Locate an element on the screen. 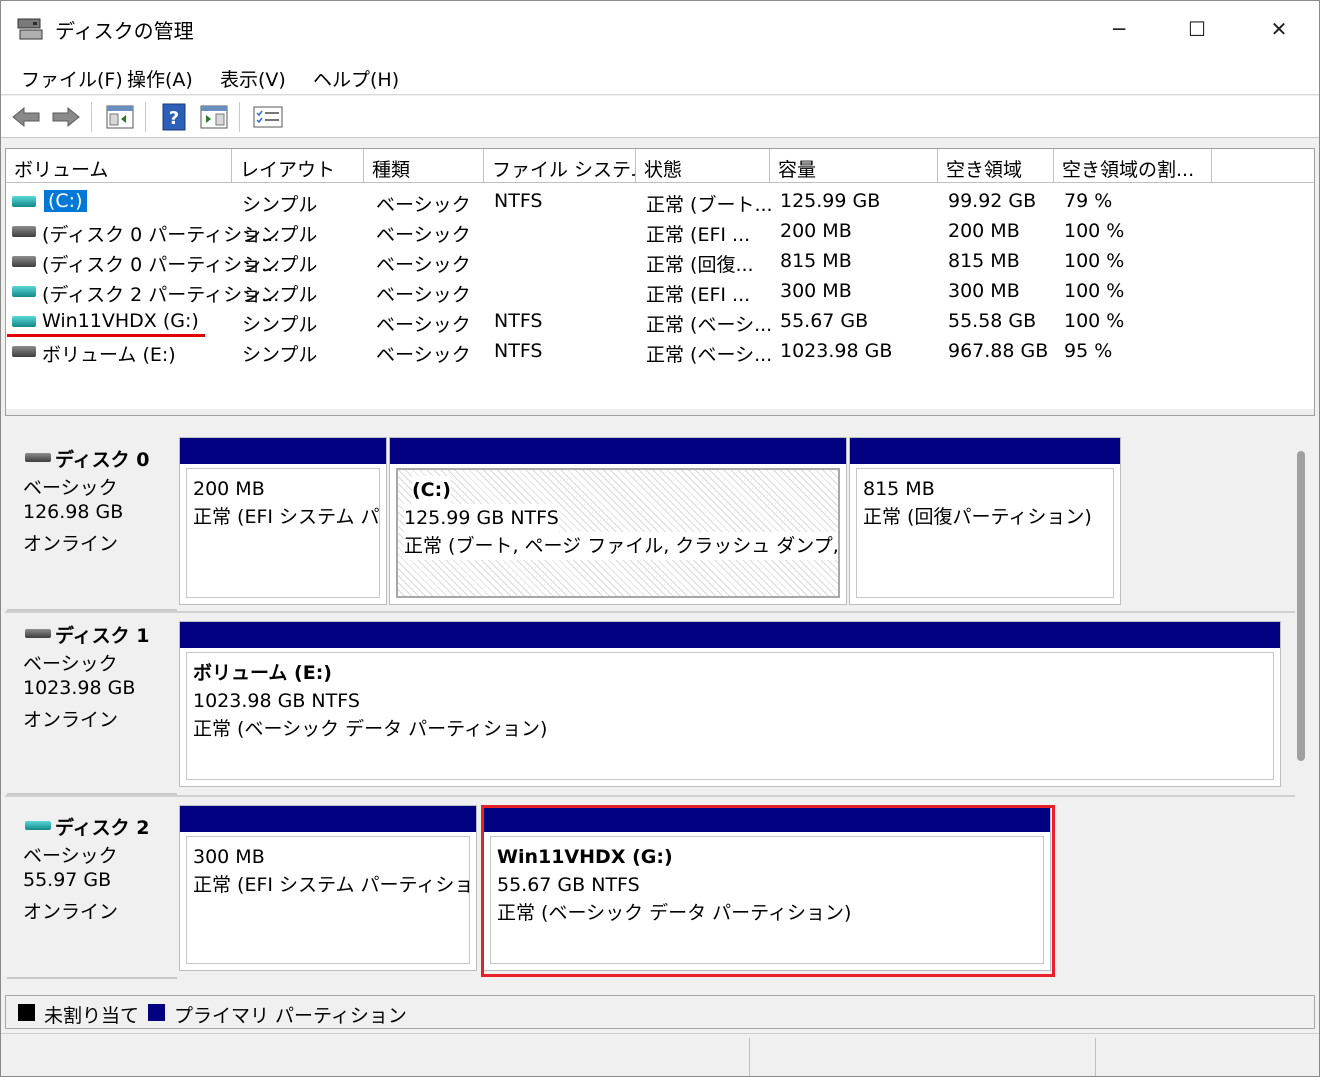  maximize-button: ☐ is located at coordinates (1197, 29).